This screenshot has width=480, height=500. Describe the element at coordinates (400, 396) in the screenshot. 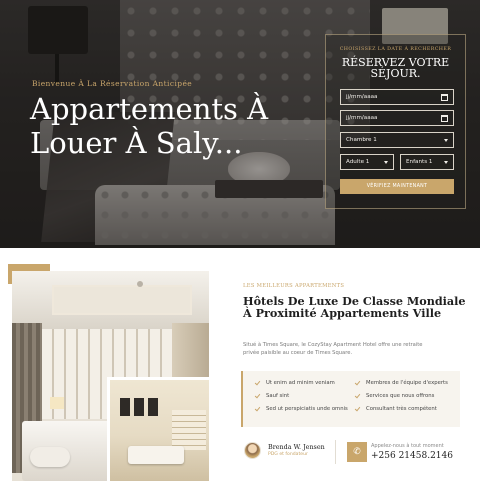

I see `feature-label: Services que nous offrons` at that location.